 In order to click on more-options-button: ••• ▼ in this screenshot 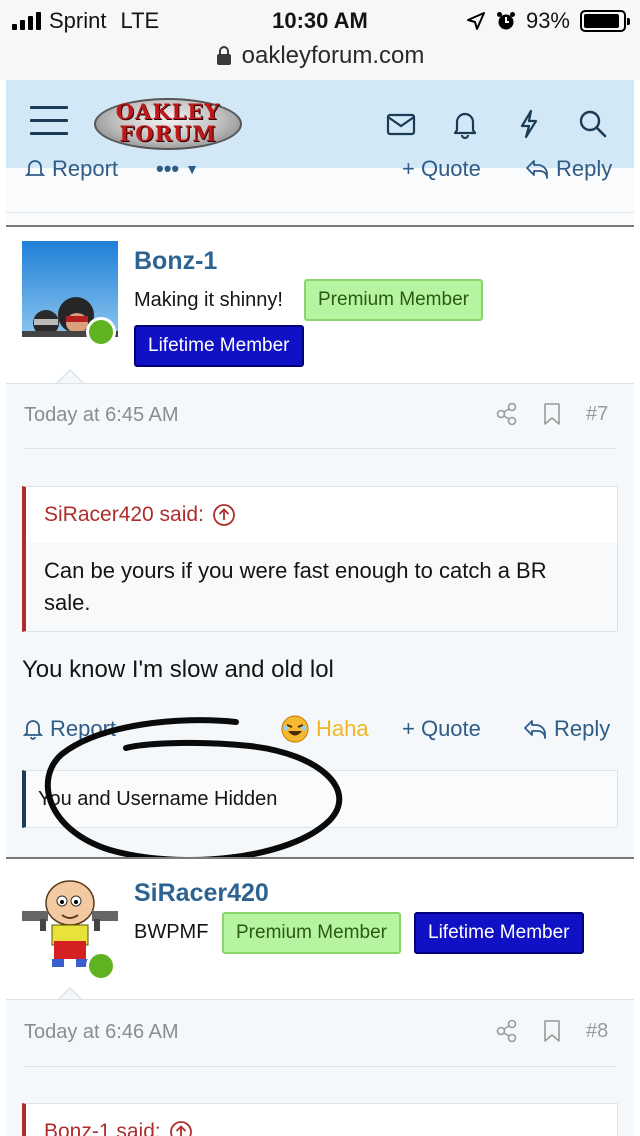, I will do `click(177, 169)`.